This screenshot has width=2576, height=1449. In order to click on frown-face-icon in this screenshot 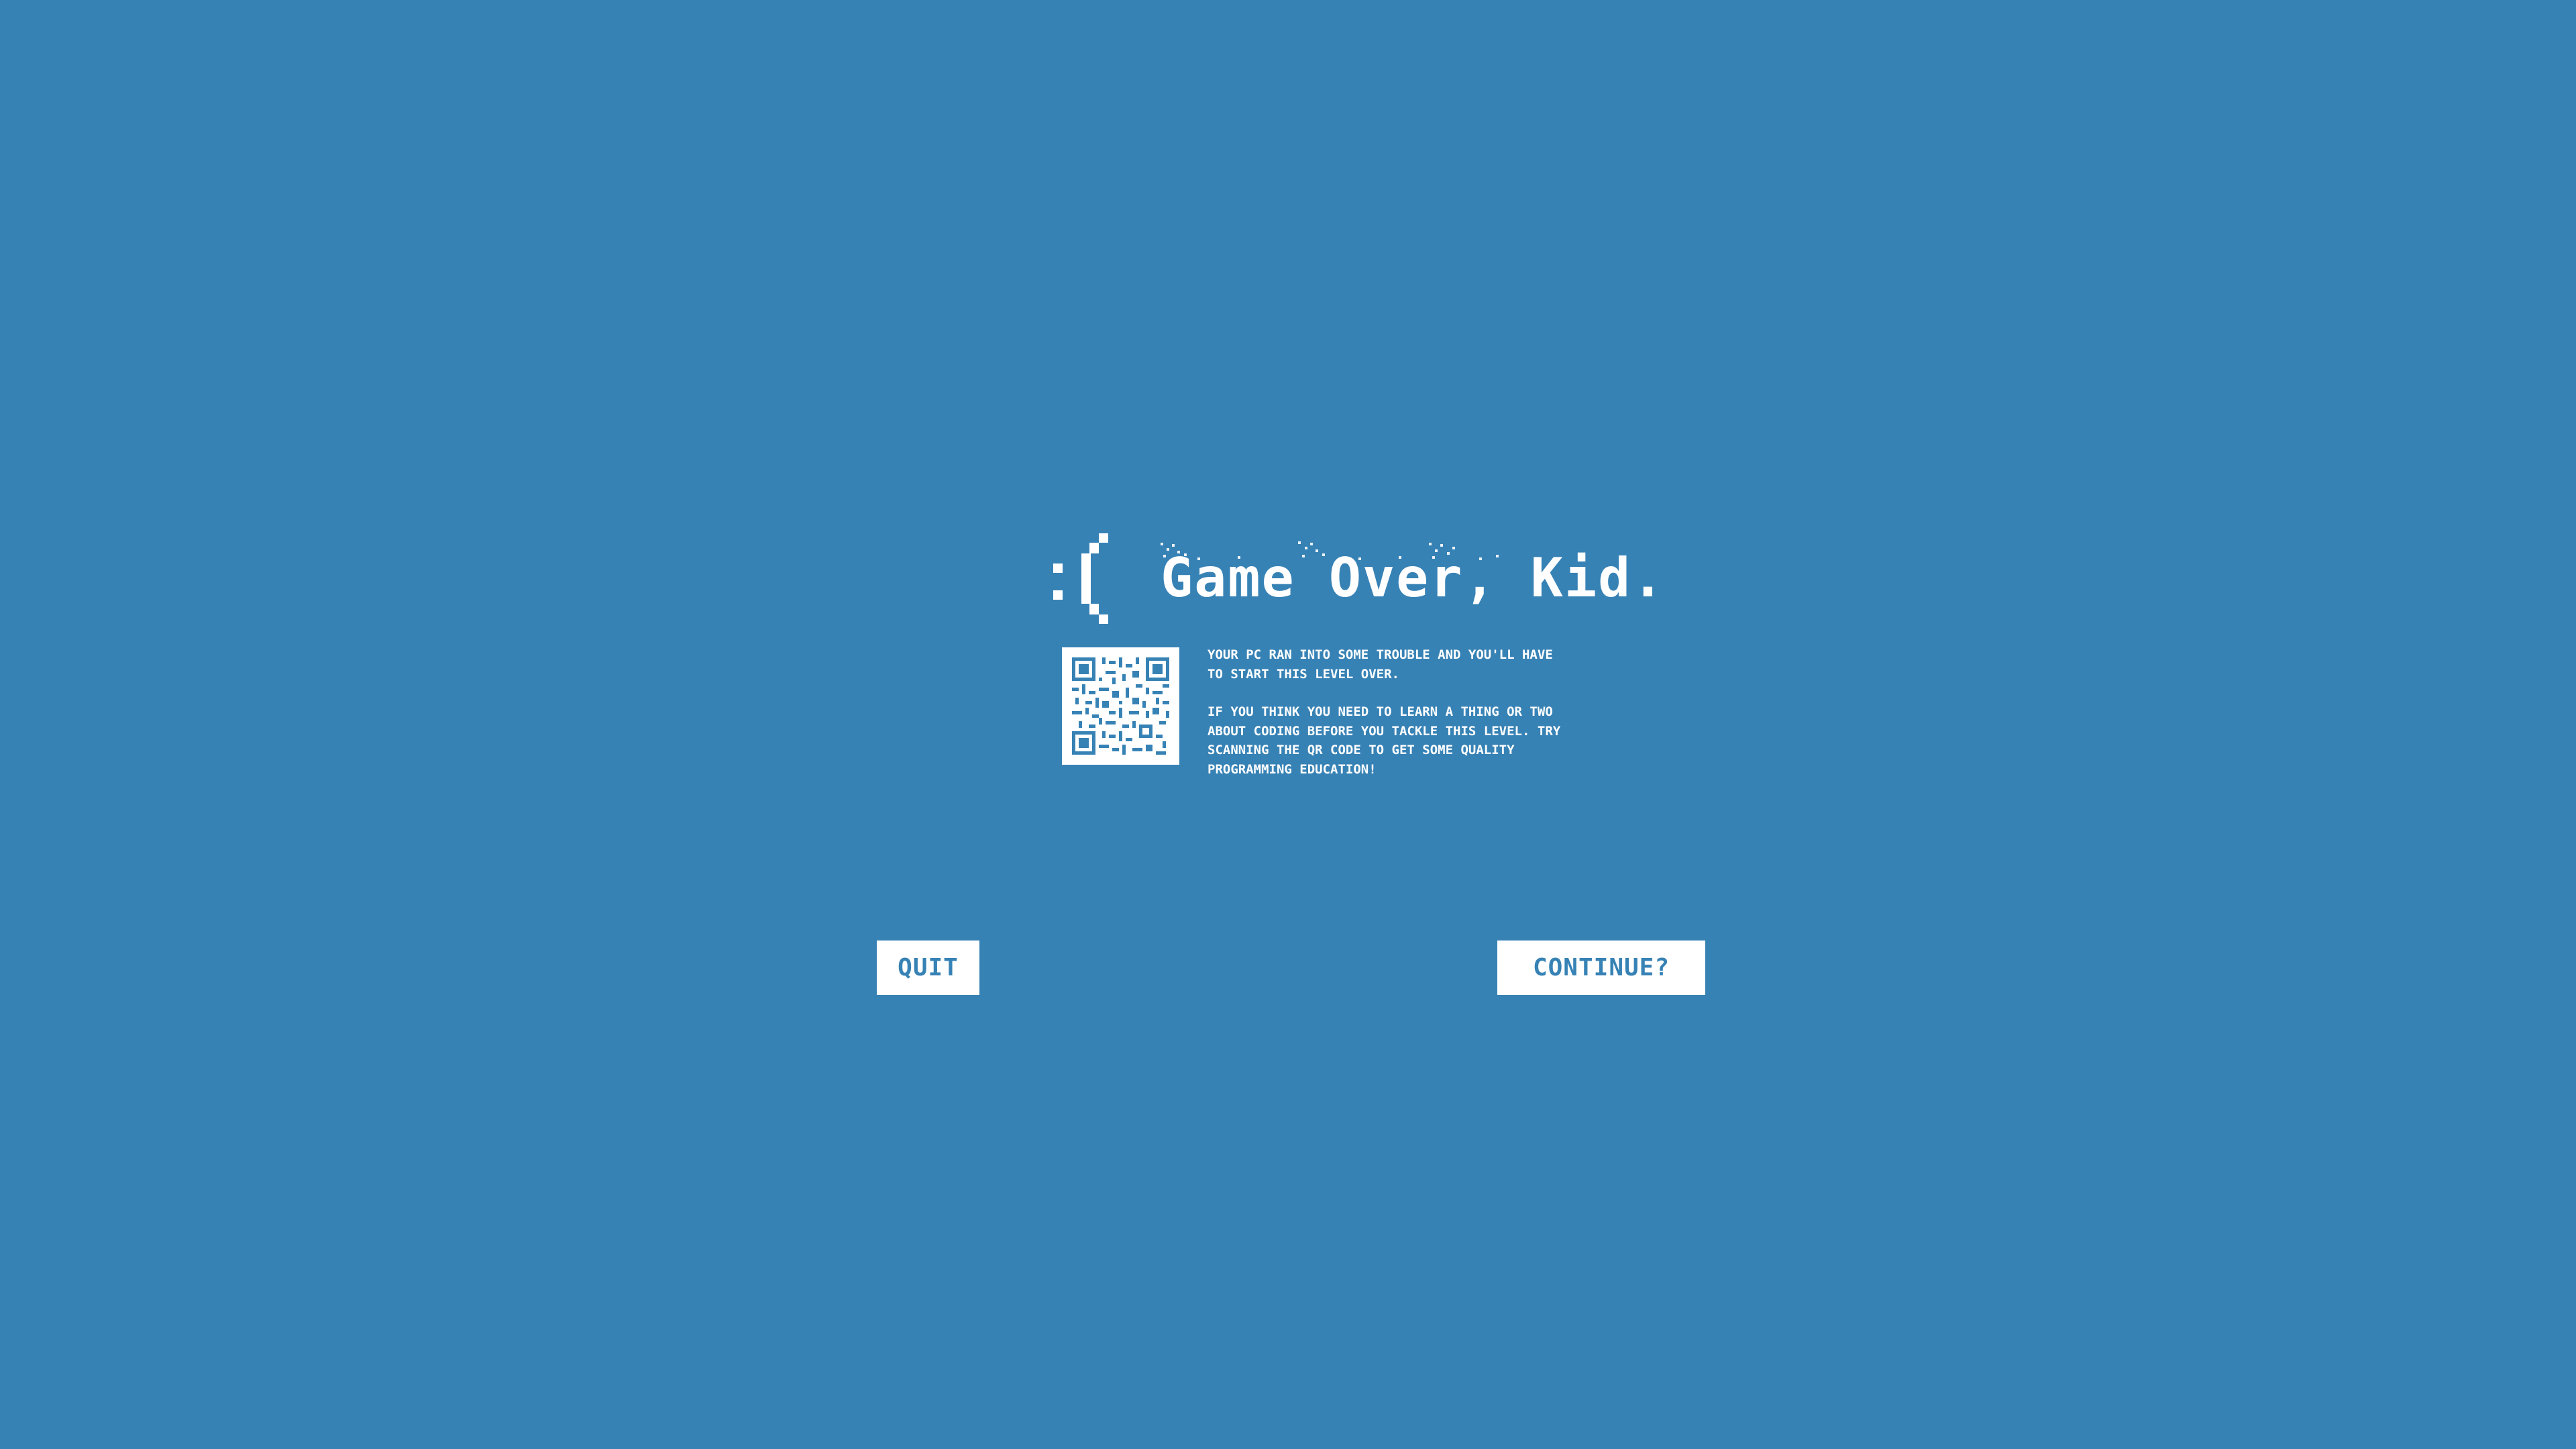, I will do `click(1080, 578)`.